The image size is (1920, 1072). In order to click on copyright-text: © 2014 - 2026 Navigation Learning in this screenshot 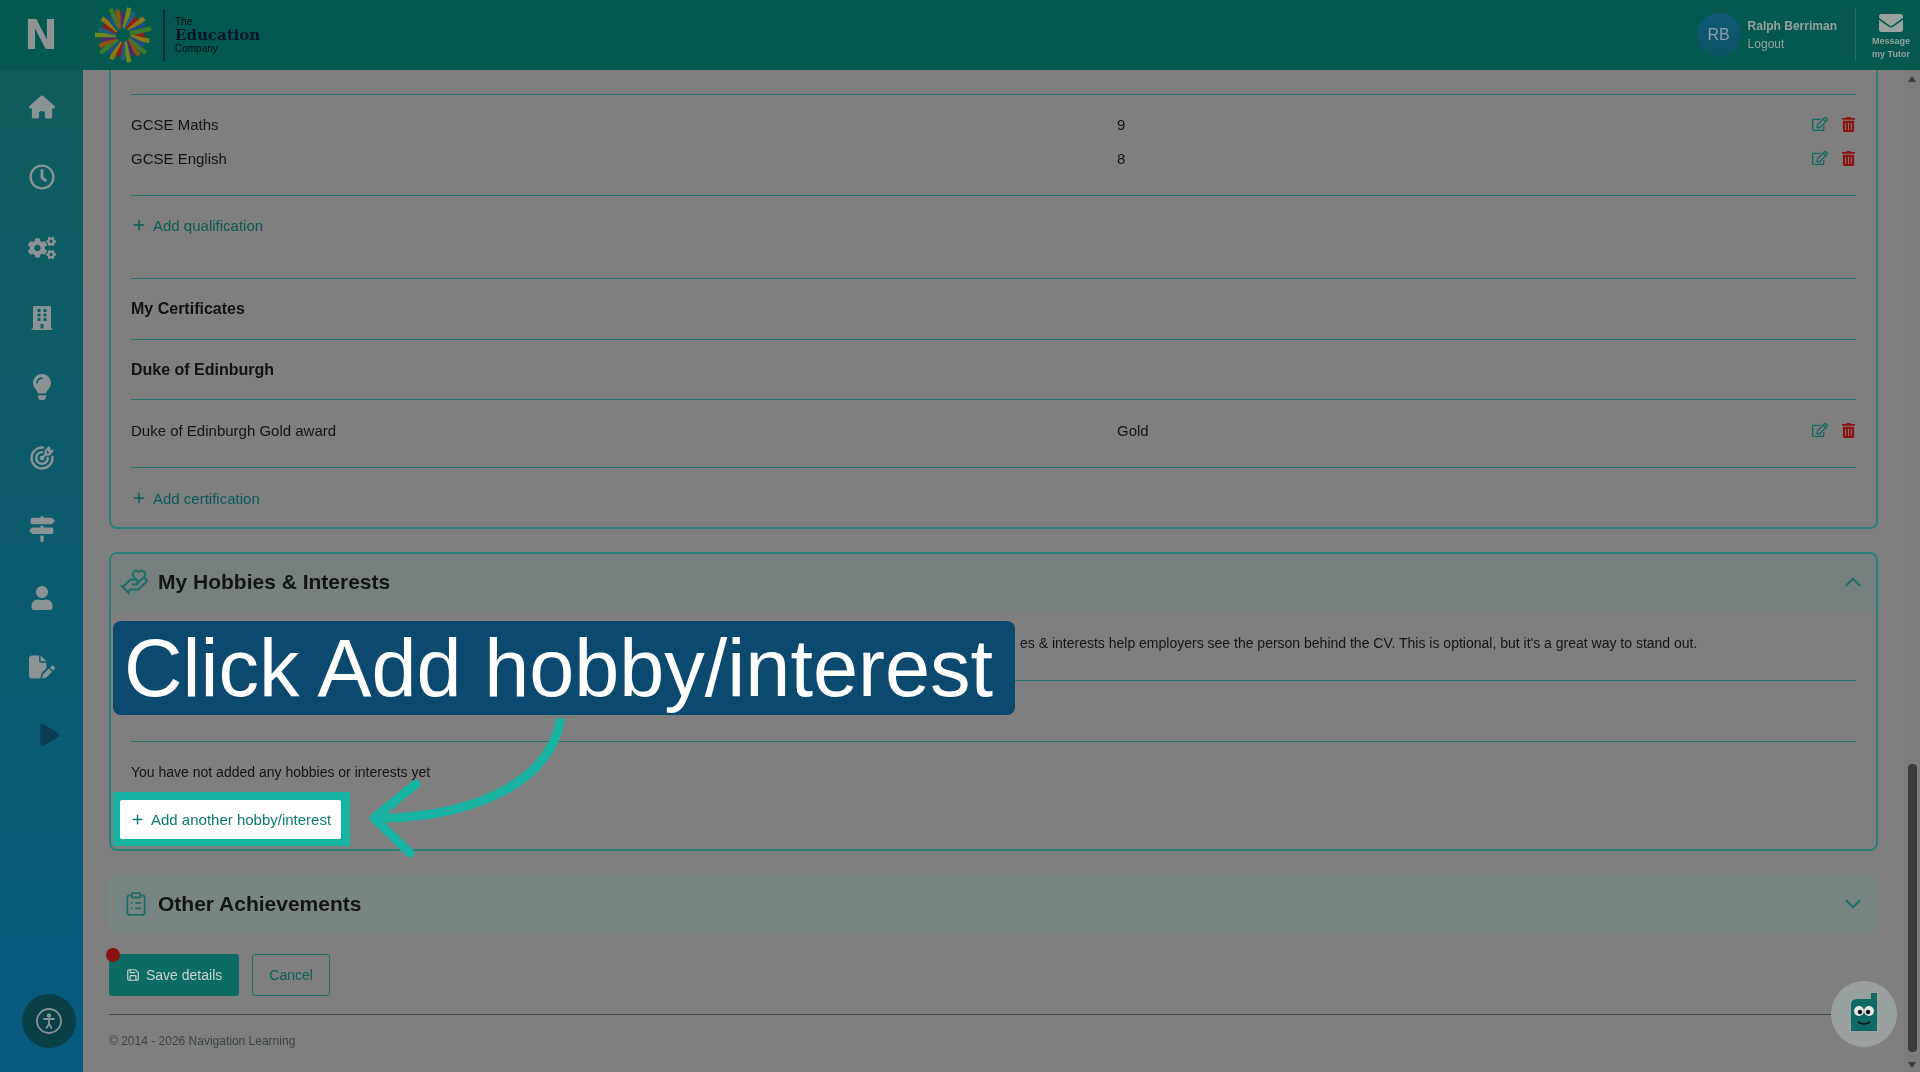, I will do `click(203, 1040)`.